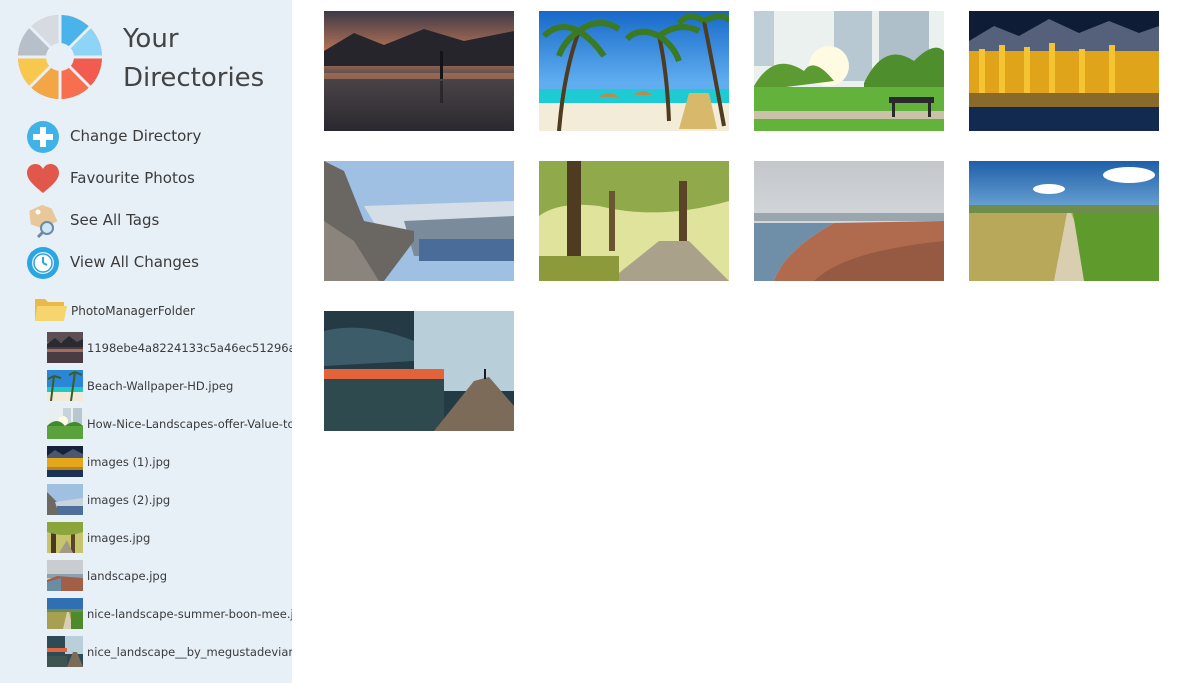  I want to click on favourite-photos-button: Favourite Photos, so click(156, 179).